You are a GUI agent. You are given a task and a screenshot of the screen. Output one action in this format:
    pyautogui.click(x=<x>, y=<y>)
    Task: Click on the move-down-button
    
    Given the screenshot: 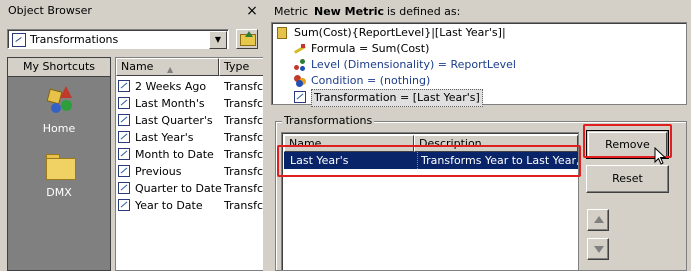 What is the action you would take?
    pyautogui.click(x=598, y=249)
    